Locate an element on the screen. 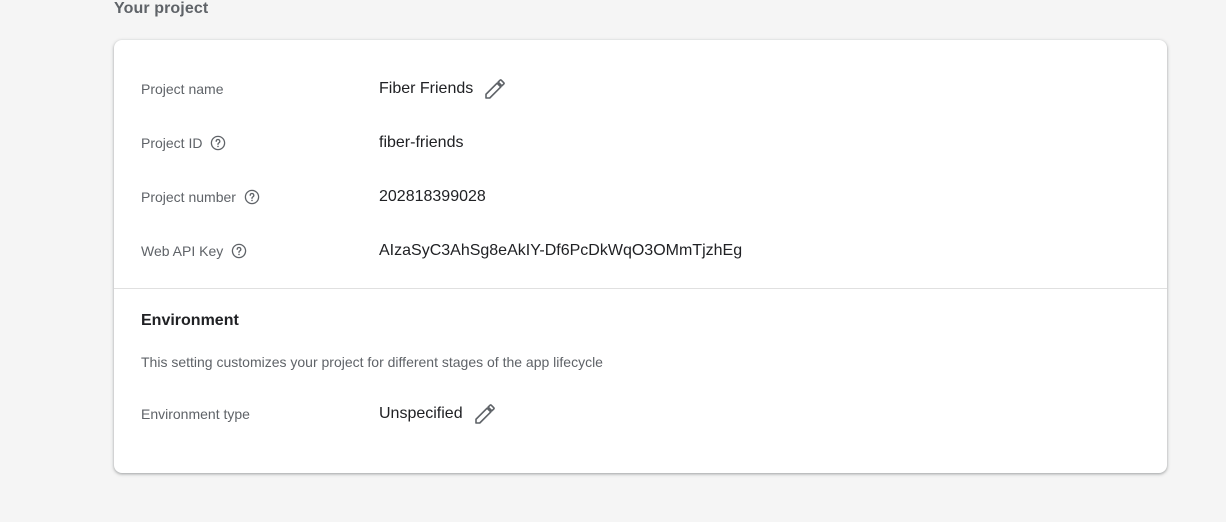 Image resolution: width=1226 pixels, height=522 pixels. environment-type-label-text: Environment type is located at coordinates (195, 414).